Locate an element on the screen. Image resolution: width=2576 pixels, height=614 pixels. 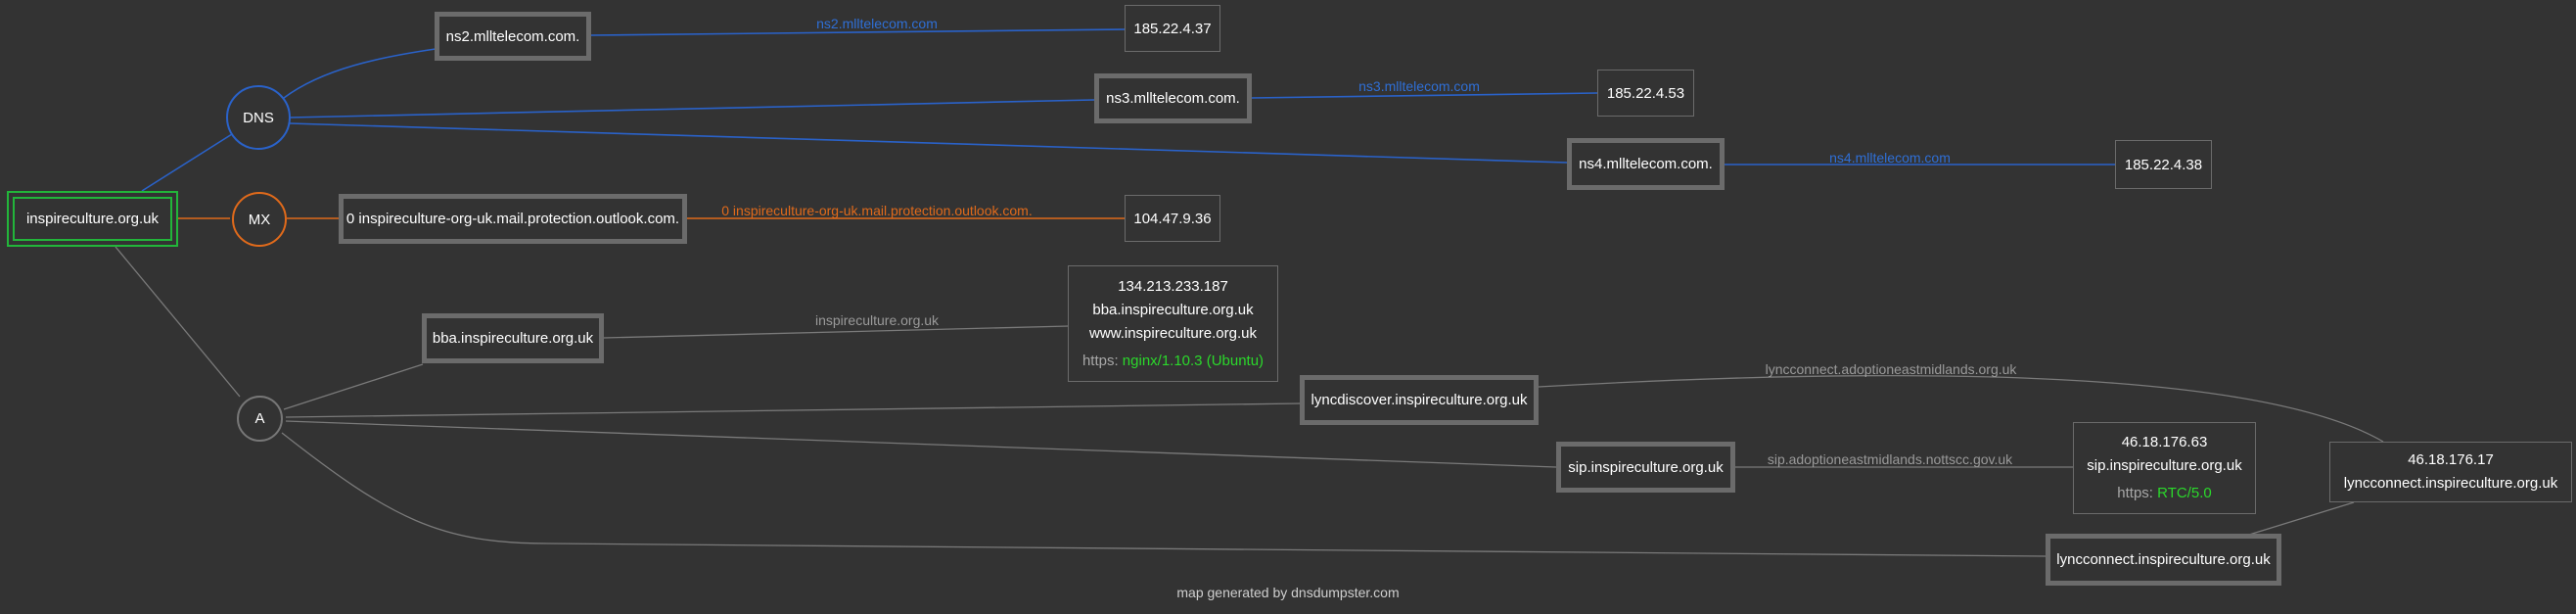
edge-dns-ns2 is located at coordinates (360, 73).